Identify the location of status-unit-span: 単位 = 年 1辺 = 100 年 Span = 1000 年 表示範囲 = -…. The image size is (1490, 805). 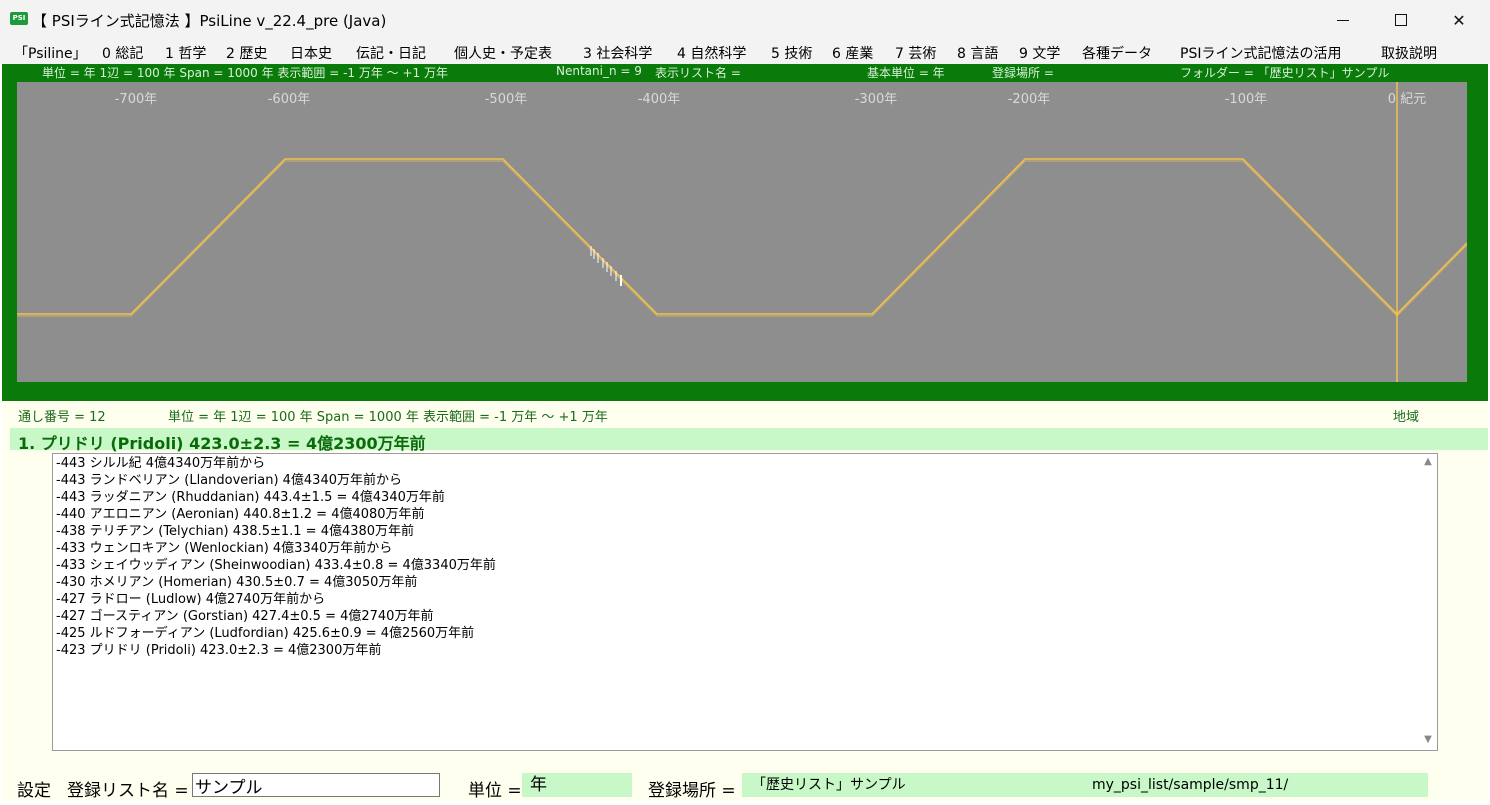
(388, 417).